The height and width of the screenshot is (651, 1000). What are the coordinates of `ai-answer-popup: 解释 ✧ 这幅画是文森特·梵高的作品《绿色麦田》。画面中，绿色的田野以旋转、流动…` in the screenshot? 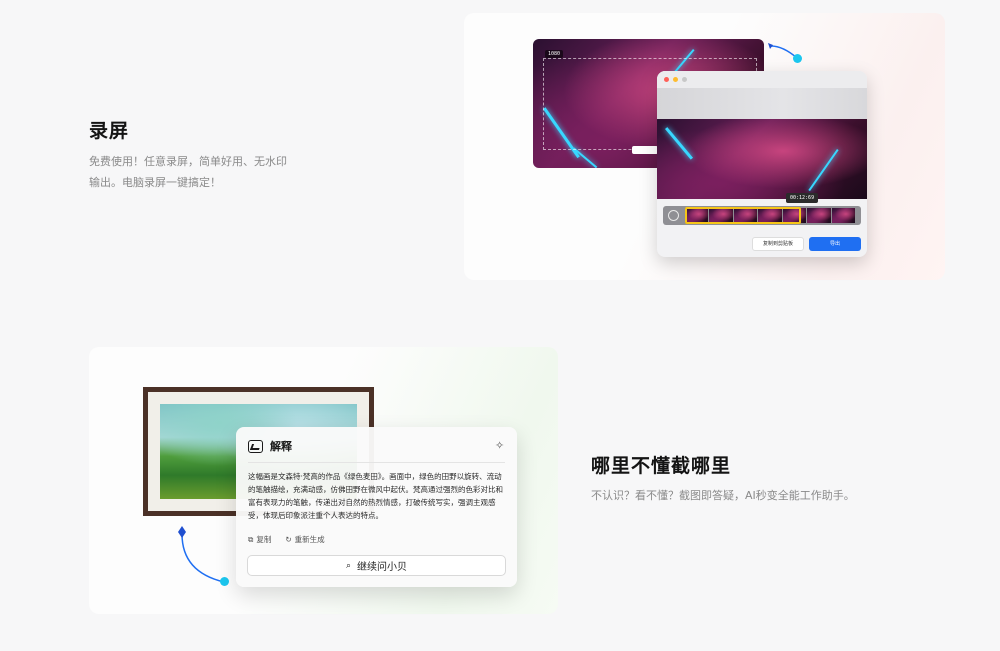 It's located at (376, 507).